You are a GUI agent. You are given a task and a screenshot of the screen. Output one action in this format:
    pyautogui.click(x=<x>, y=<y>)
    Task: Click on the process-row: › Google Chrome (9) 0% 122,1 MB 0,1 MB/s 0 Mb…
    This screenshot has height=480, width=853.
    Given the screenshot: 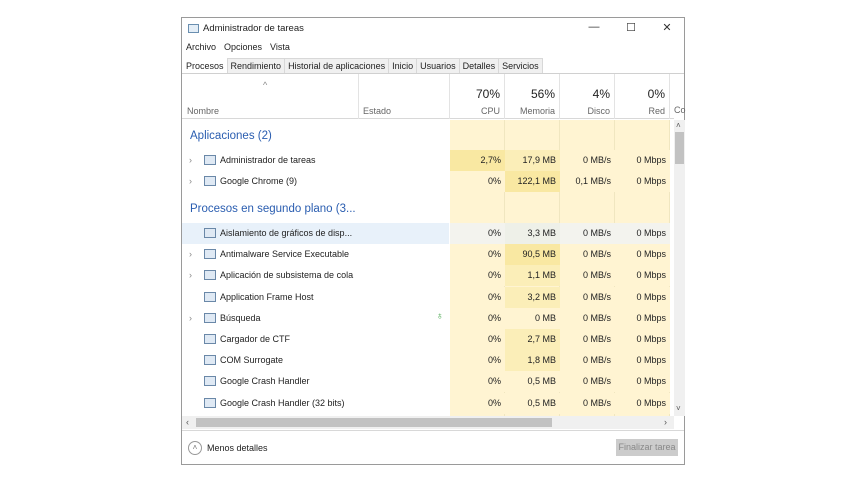 What is the action you would take?
    pyautogui.click(x=426, y=182)
    